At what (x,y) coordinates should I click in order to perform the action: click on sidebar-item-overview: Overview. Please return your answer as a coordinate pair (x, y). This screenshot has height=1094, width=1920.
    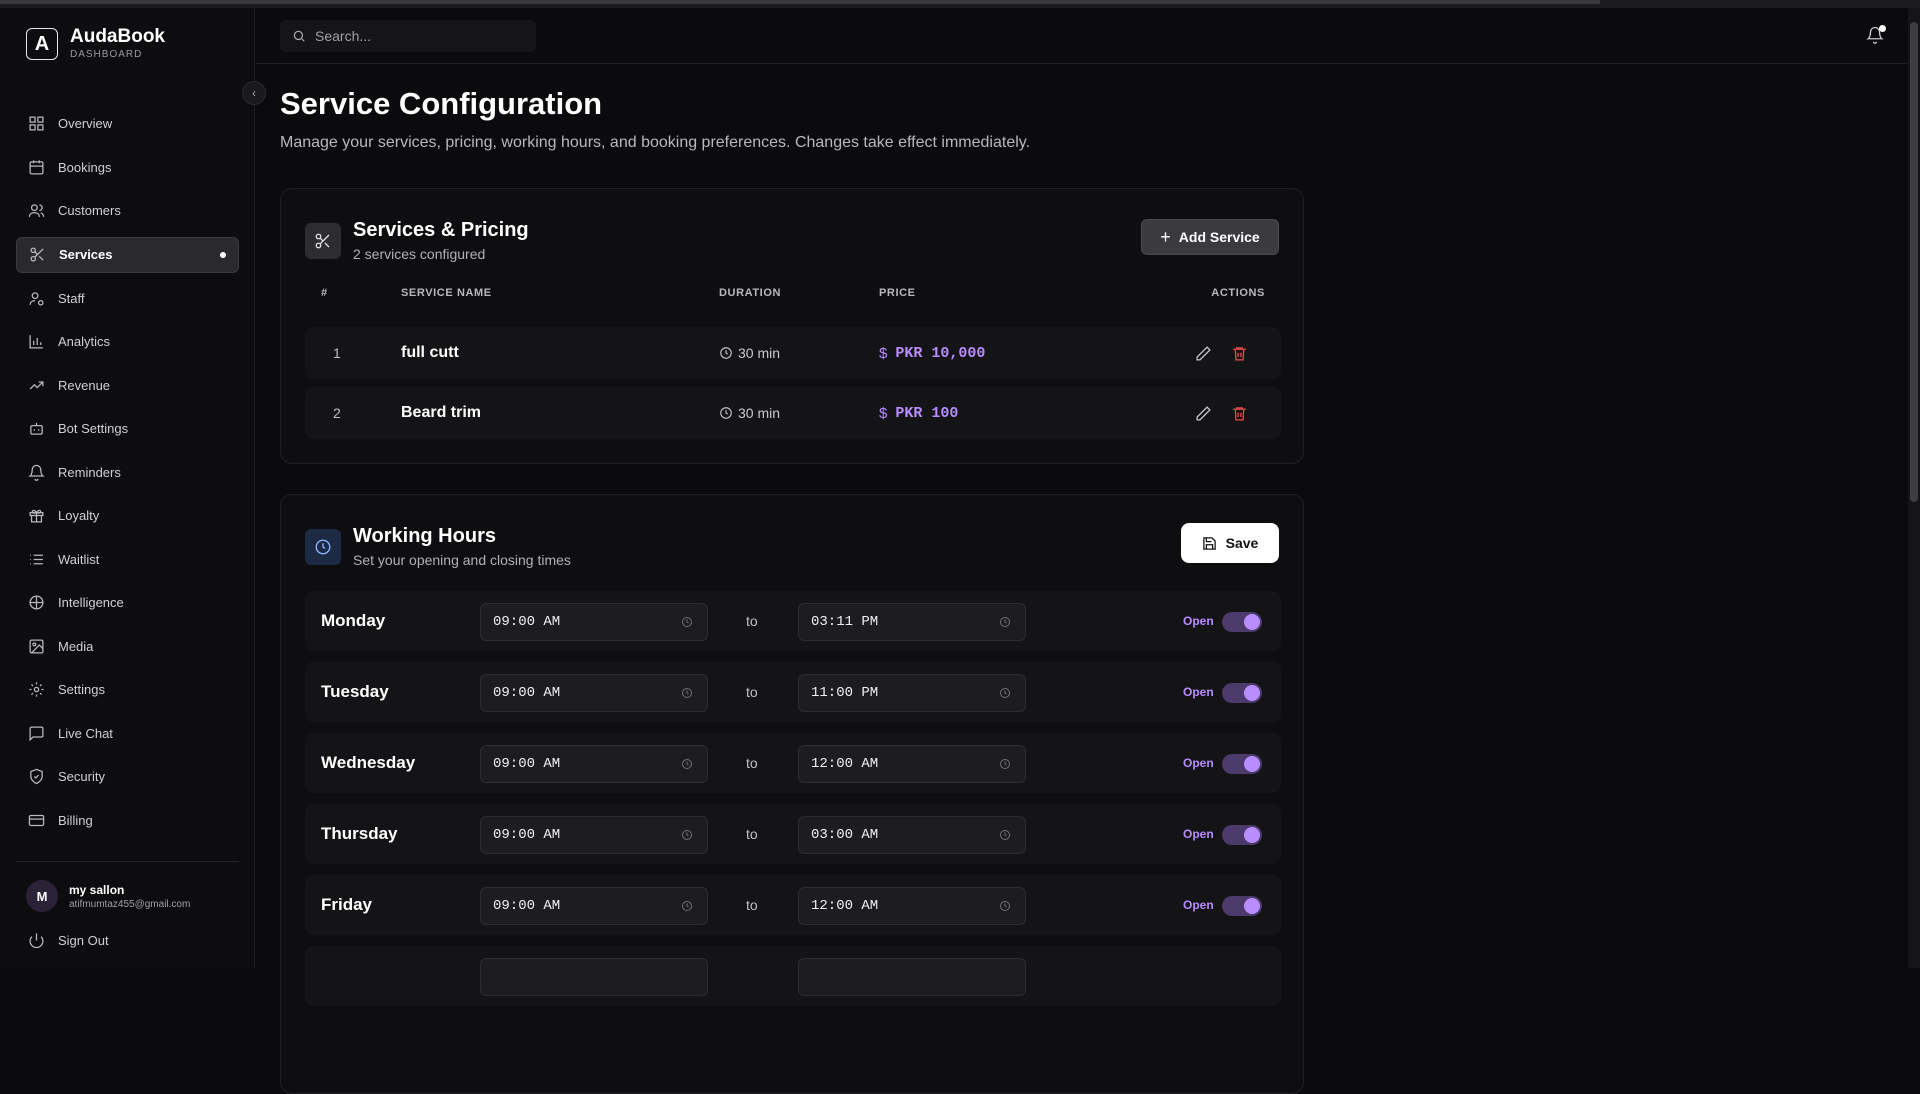
    Looking at the image, I should click on (127, 124).